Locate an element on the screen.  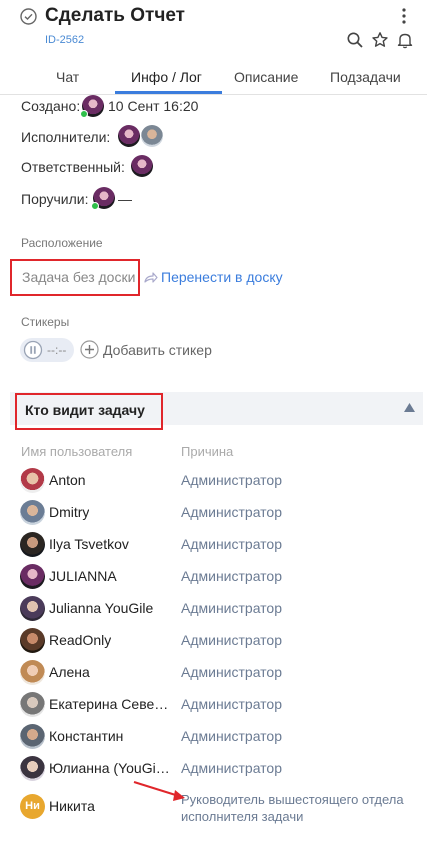
user-name: Екатерина Северова is located at coordinates (110, 704).